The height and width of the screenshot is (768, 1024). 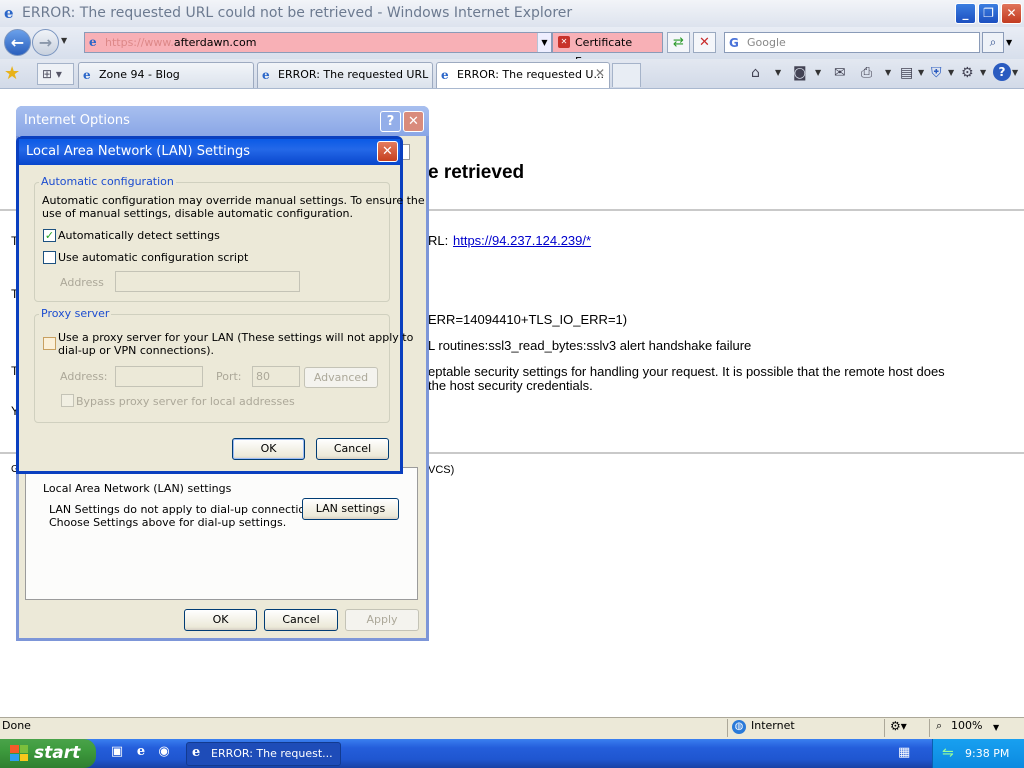 What do you see at coordinates (49, 235) in the screenshot?
I see `auto-detect-checkbox: ✓` at bounding box center [49, 235].